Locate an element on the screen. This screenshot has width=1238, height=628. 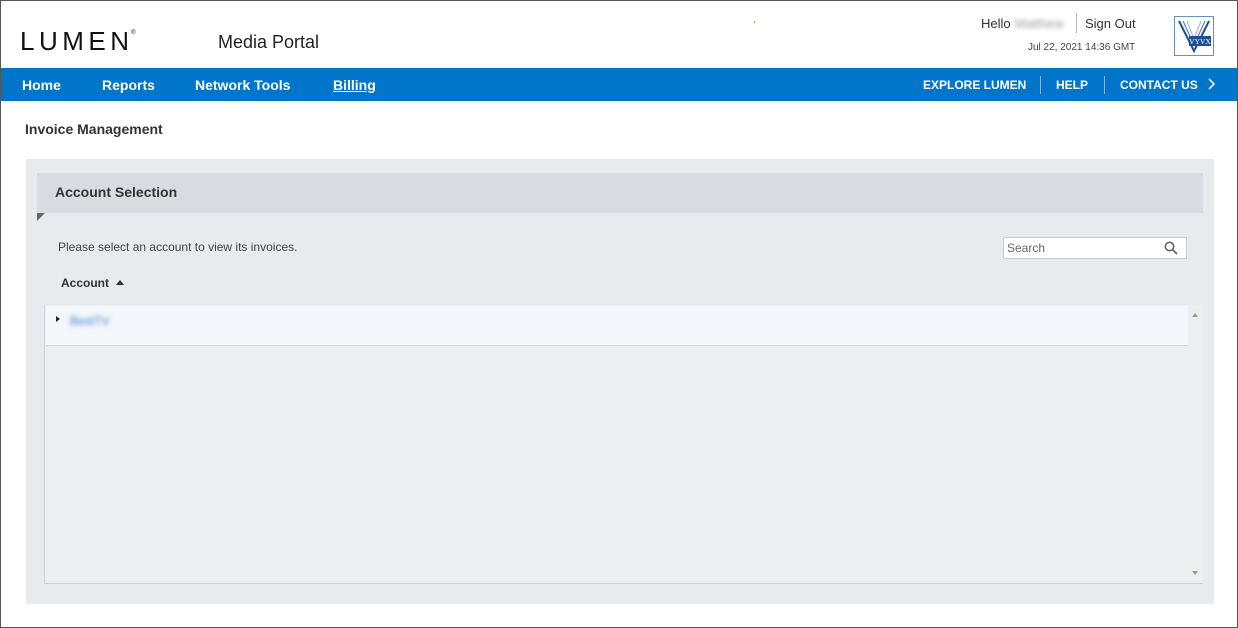
nav-explore-lumen: EXPLORE LUMEN is located at coordinates (974, 85).